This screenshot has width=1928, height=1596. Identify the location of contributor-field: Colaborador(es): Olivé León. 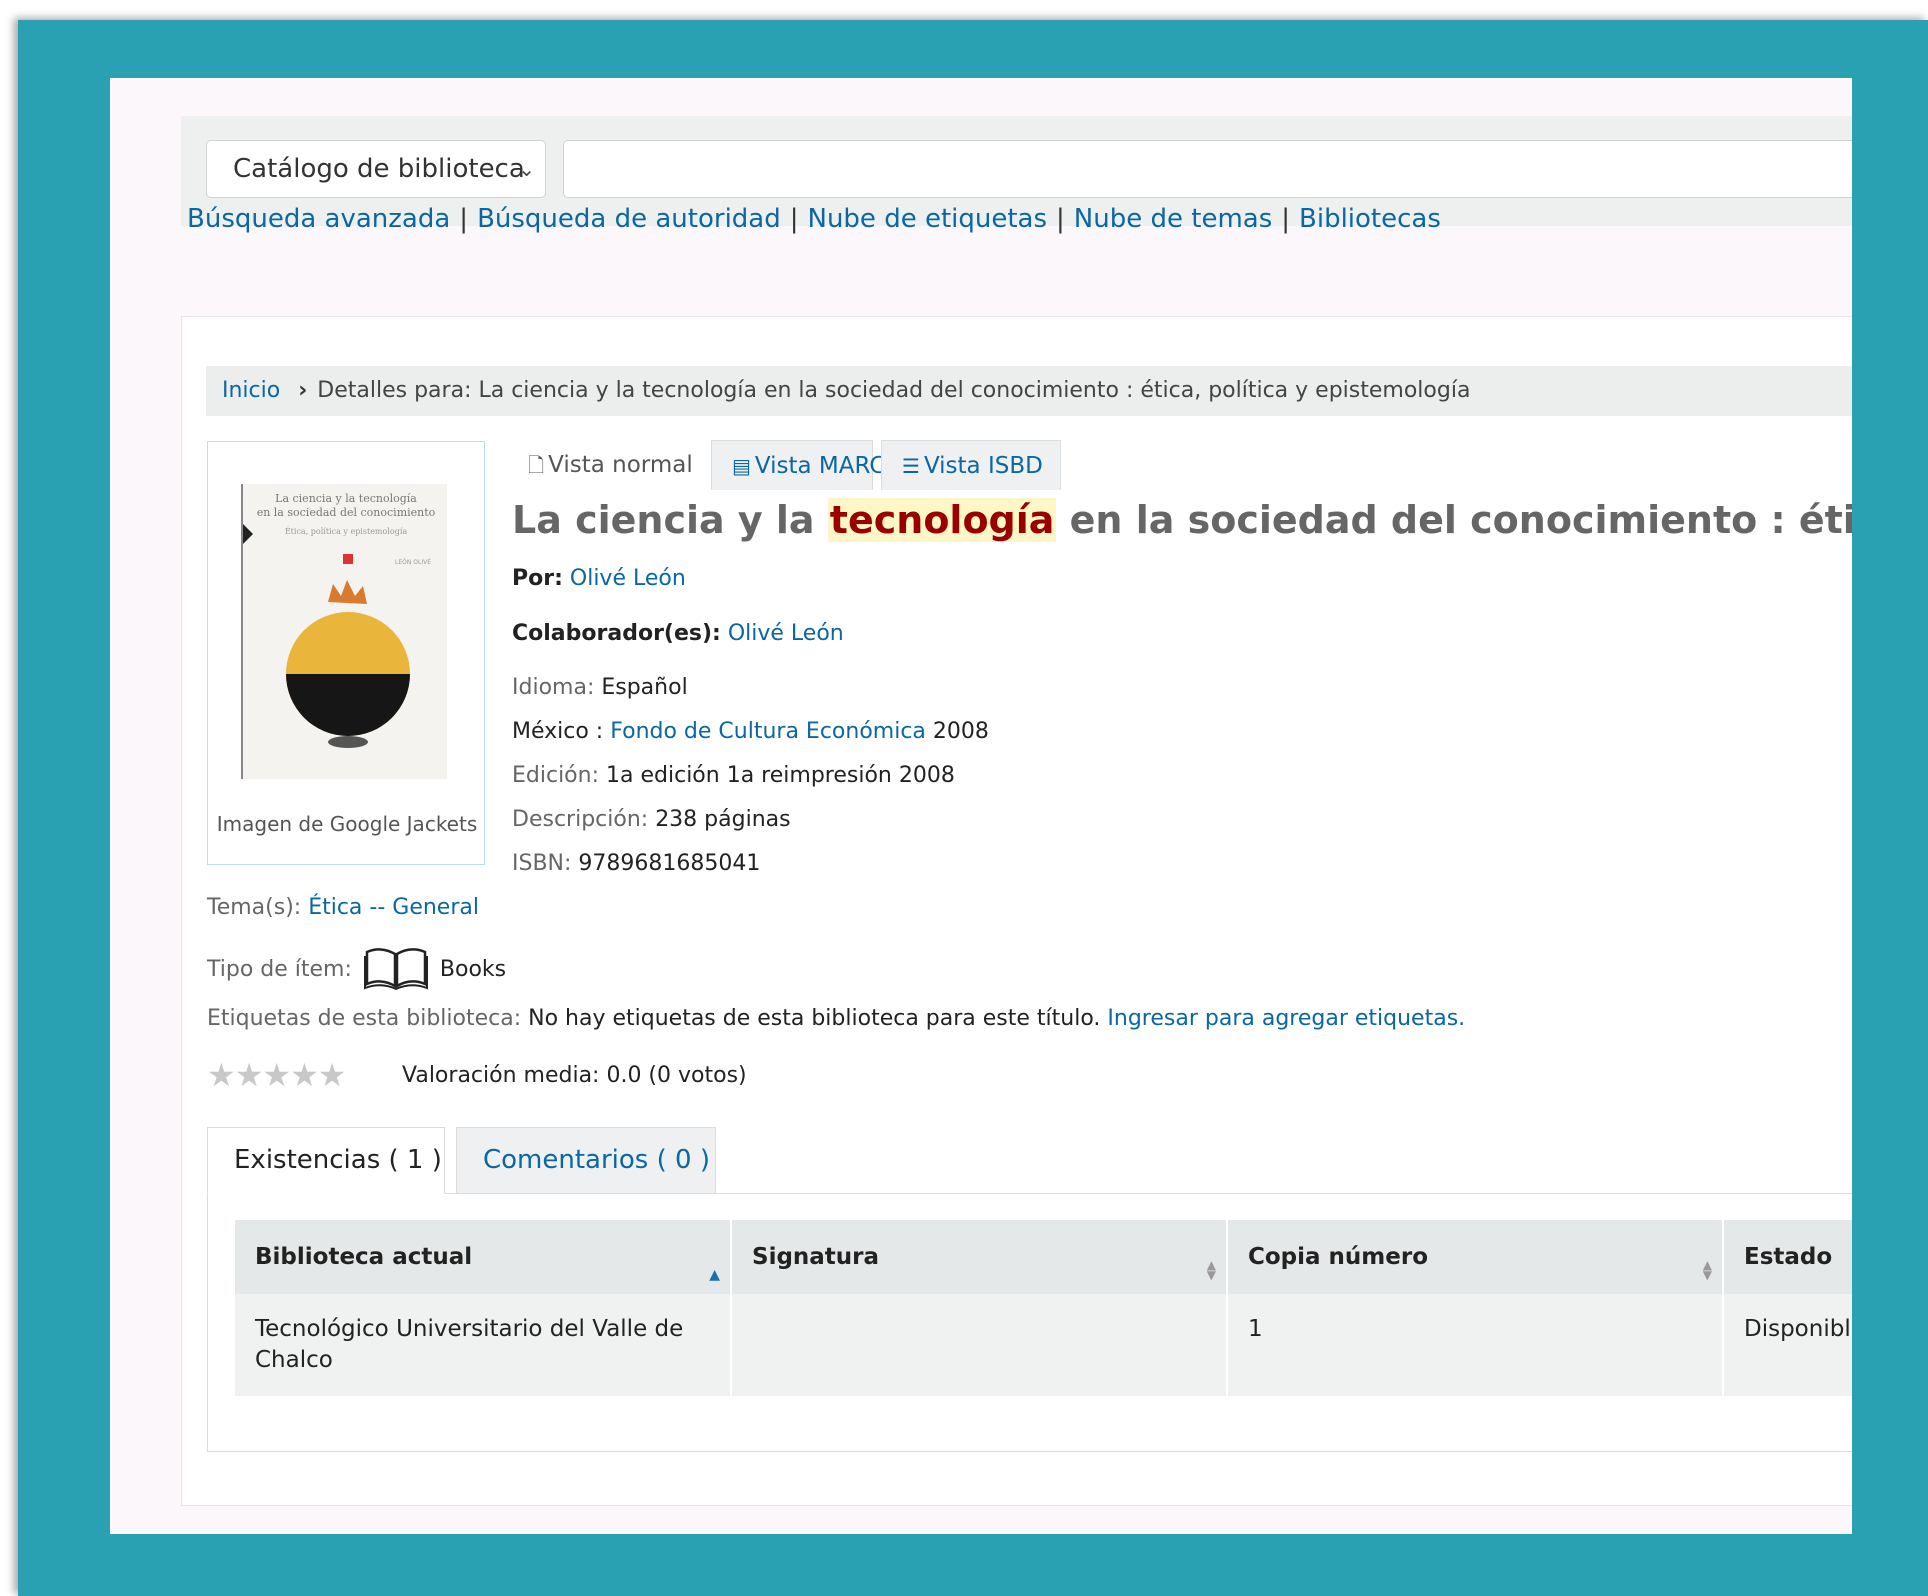
(678, 633).